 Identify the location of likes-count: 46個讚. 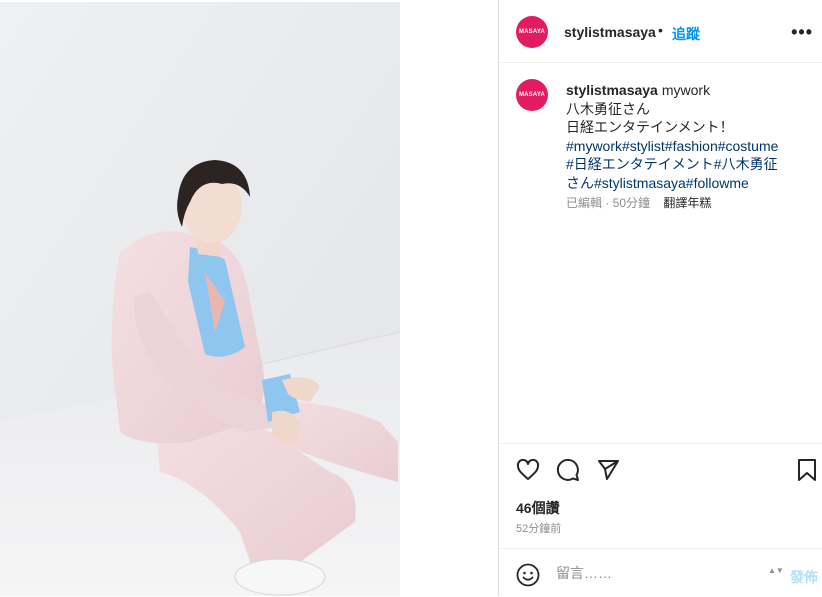
(538, 508).